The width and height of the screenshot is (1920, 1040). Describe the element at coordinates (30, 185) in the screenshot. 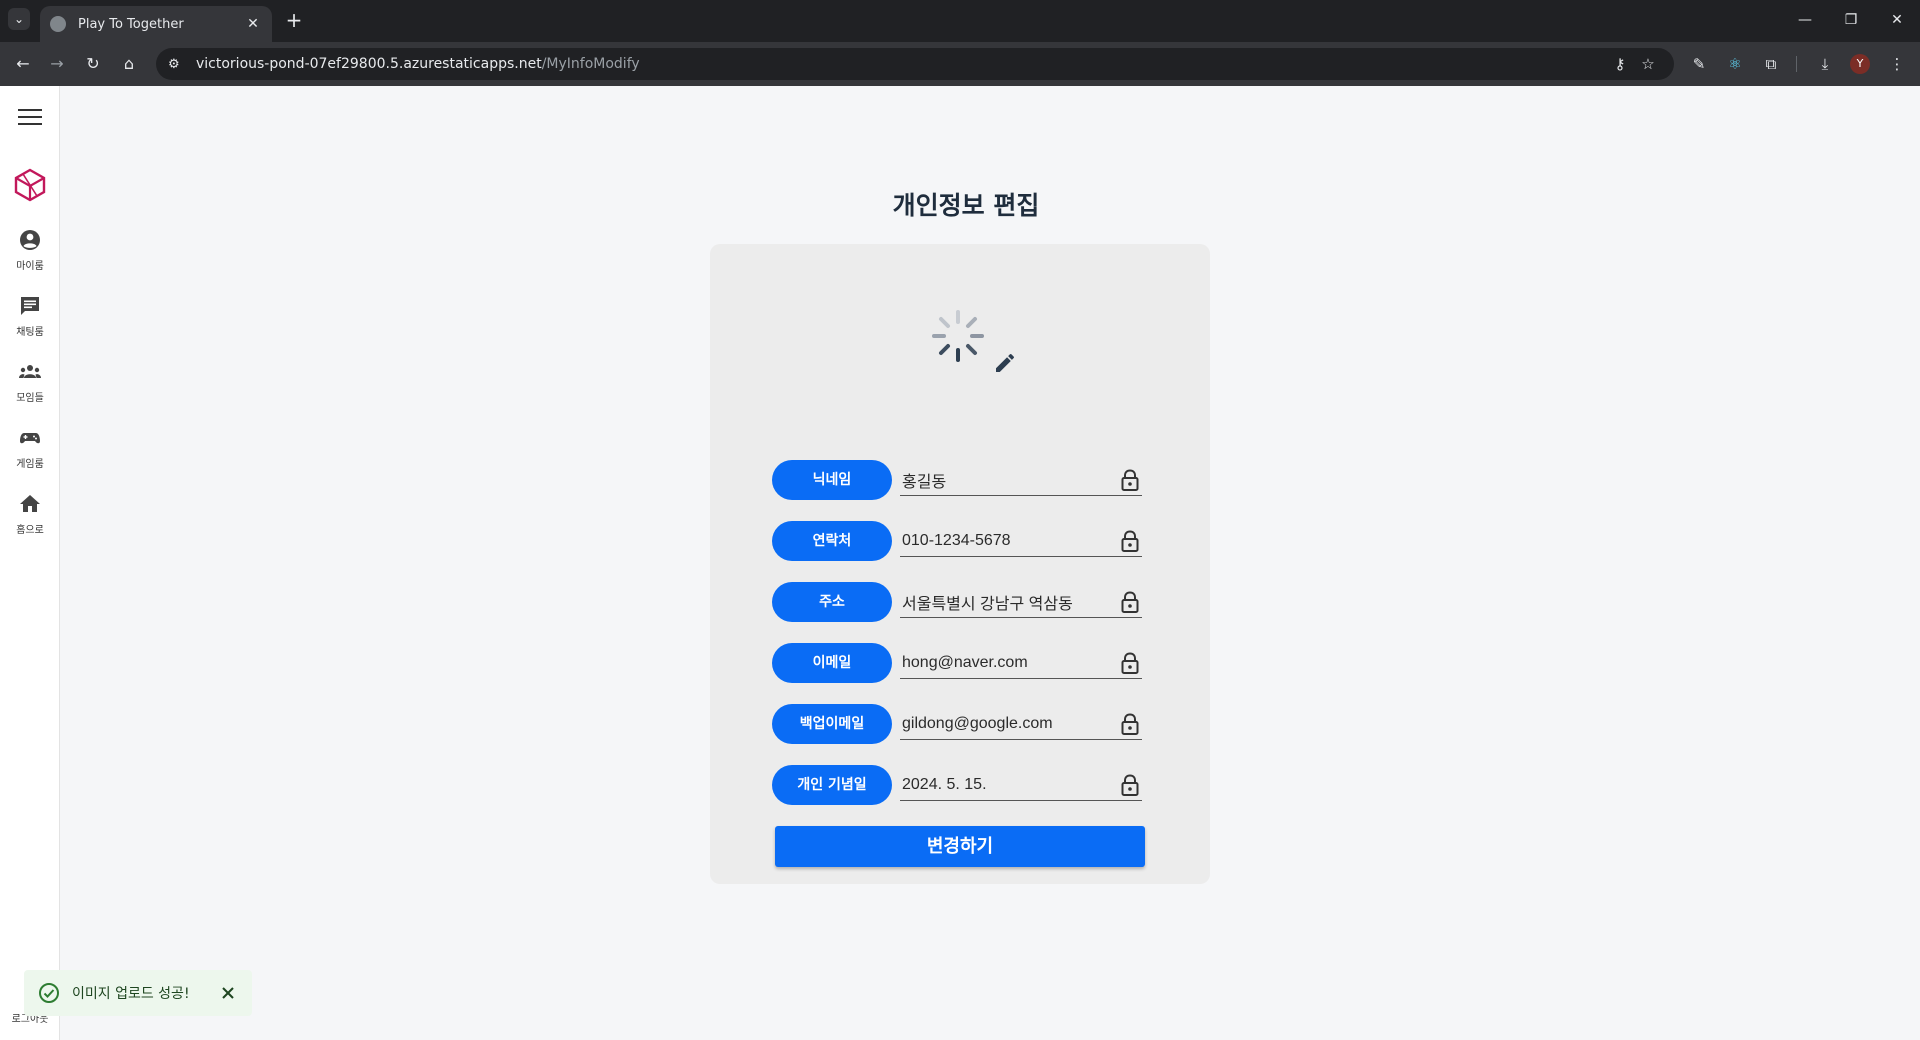

I see `app-logo-icon` at that location.